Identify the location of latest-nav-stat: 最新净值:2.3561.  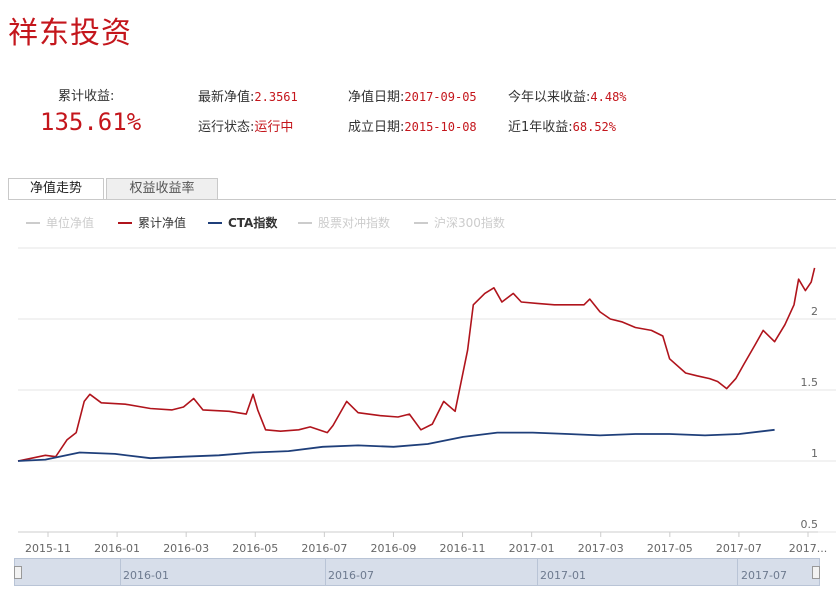
(248, 95).